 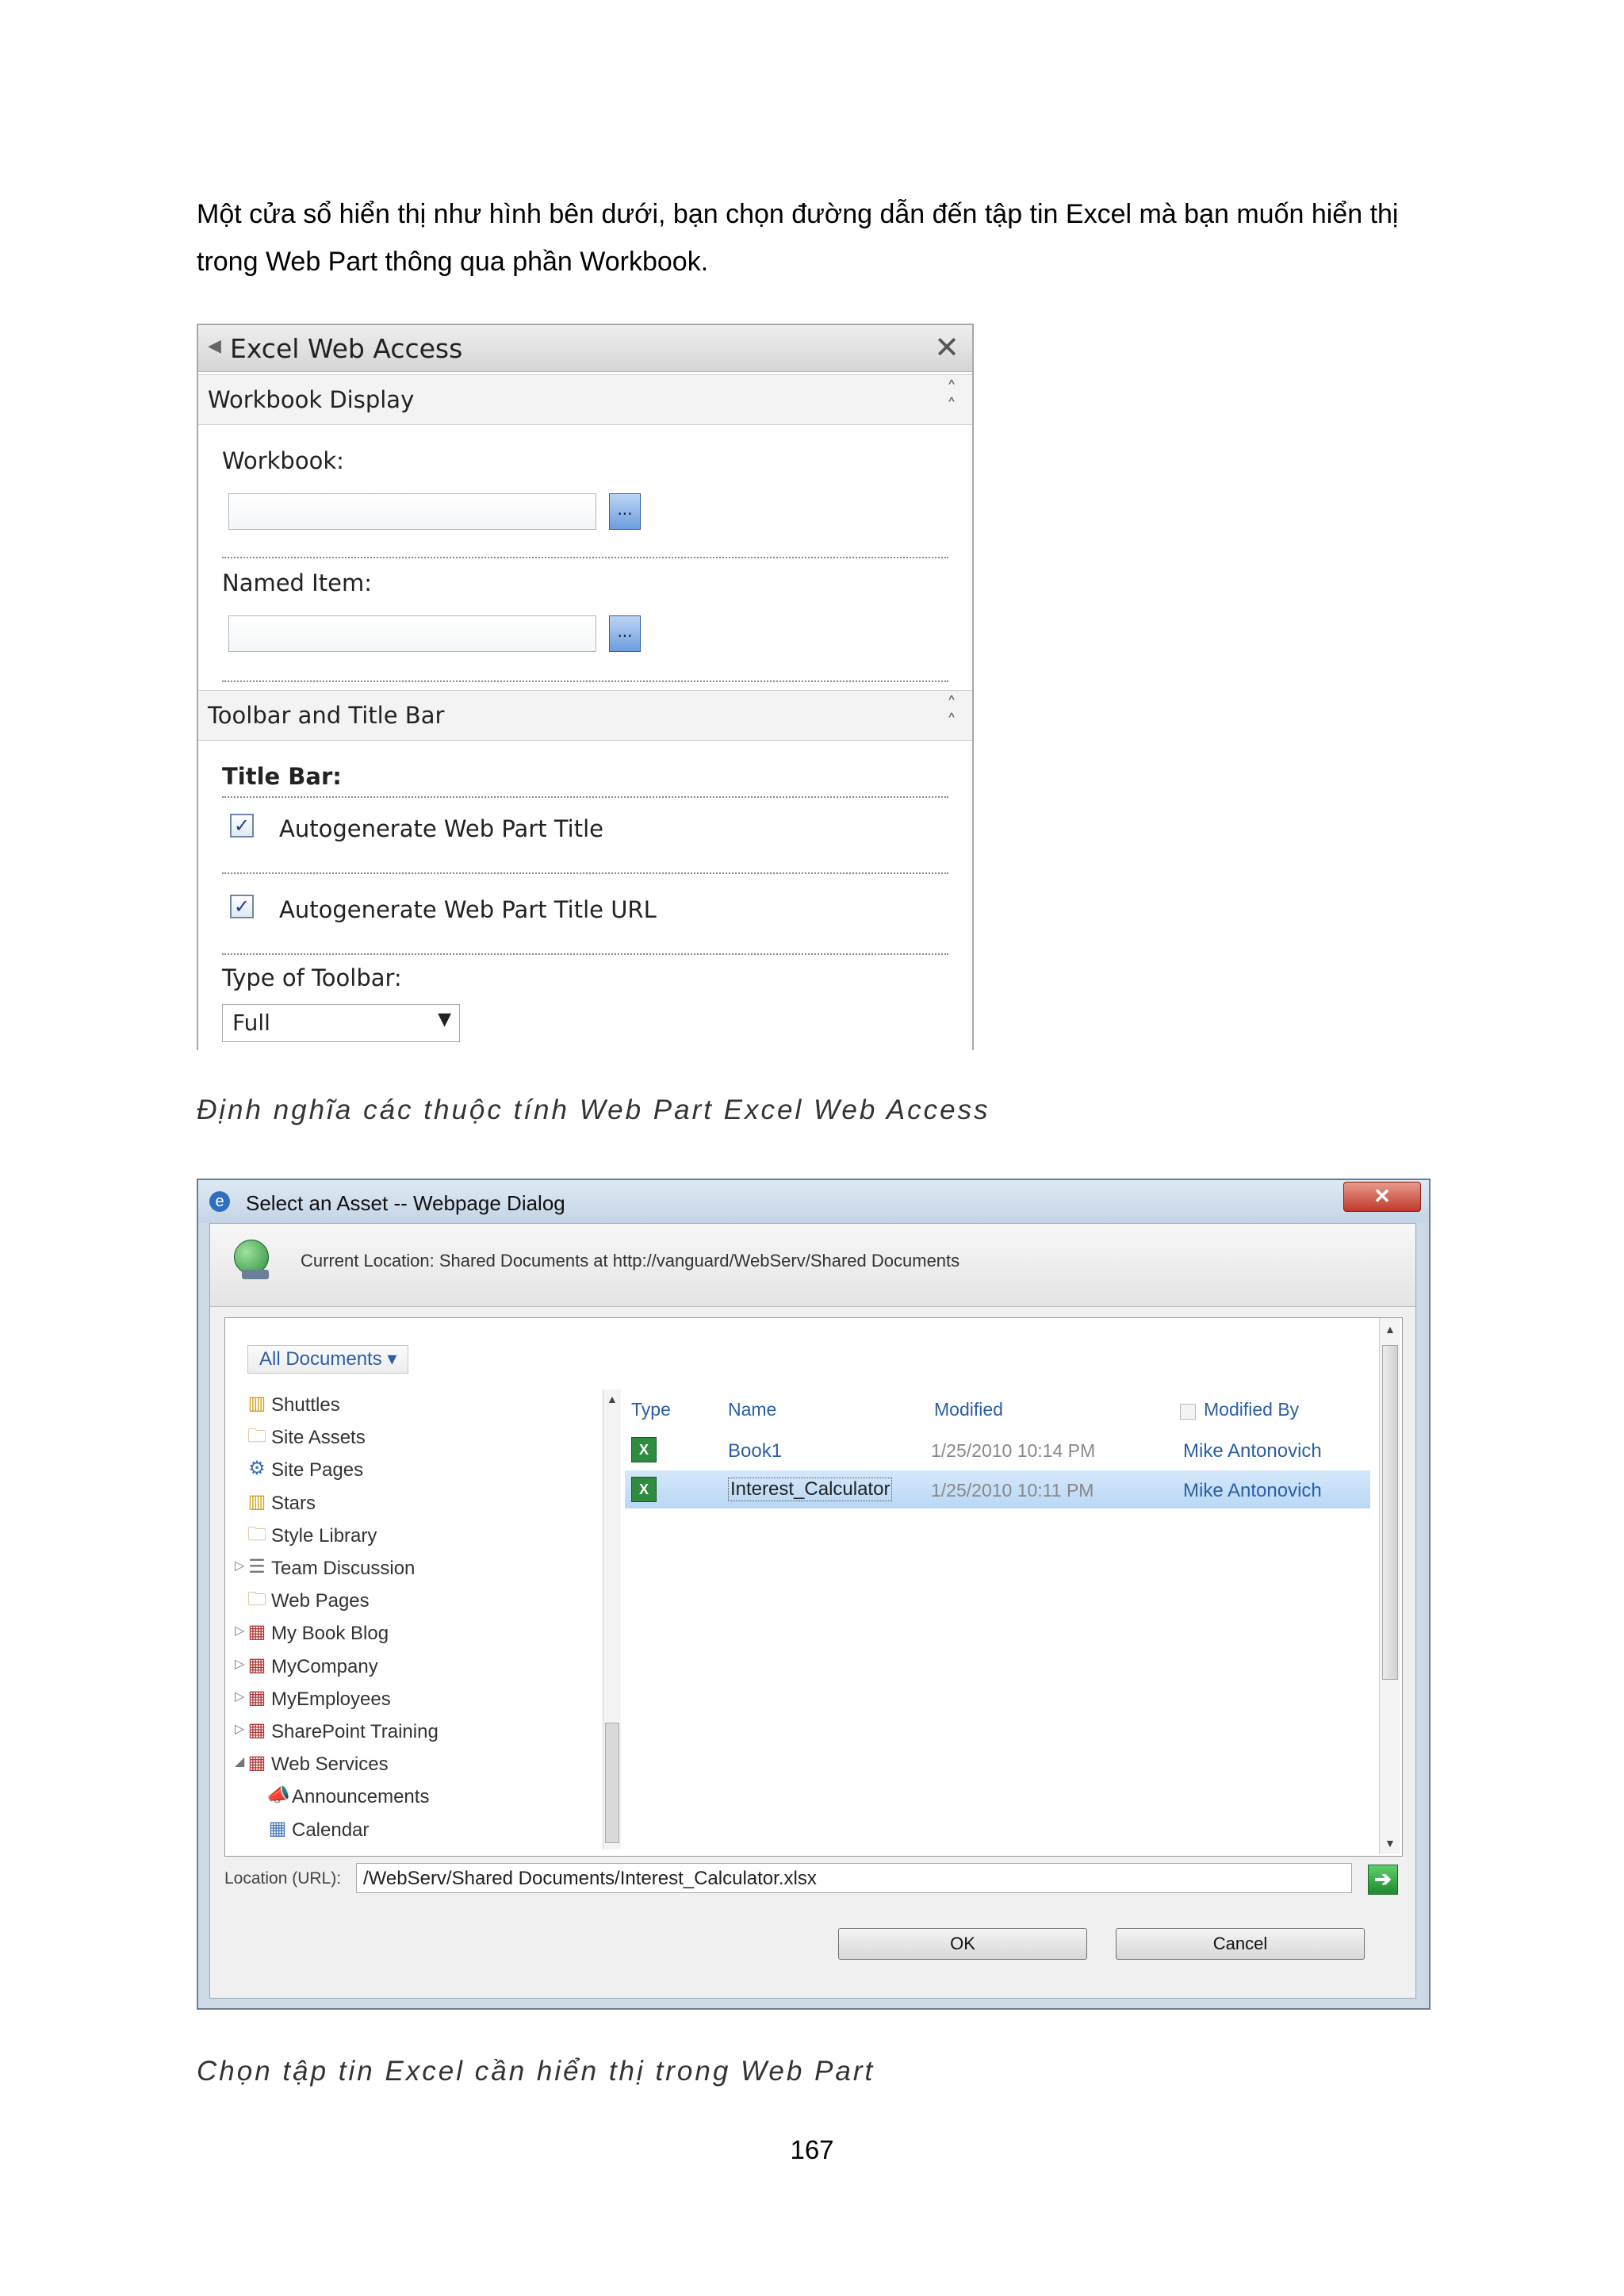 What do you see at coordinates (441, 828) in the screenshot?
I see `autogenerate-title-label: Autogenerate Web Part Title` at bounding box center [441, 828].